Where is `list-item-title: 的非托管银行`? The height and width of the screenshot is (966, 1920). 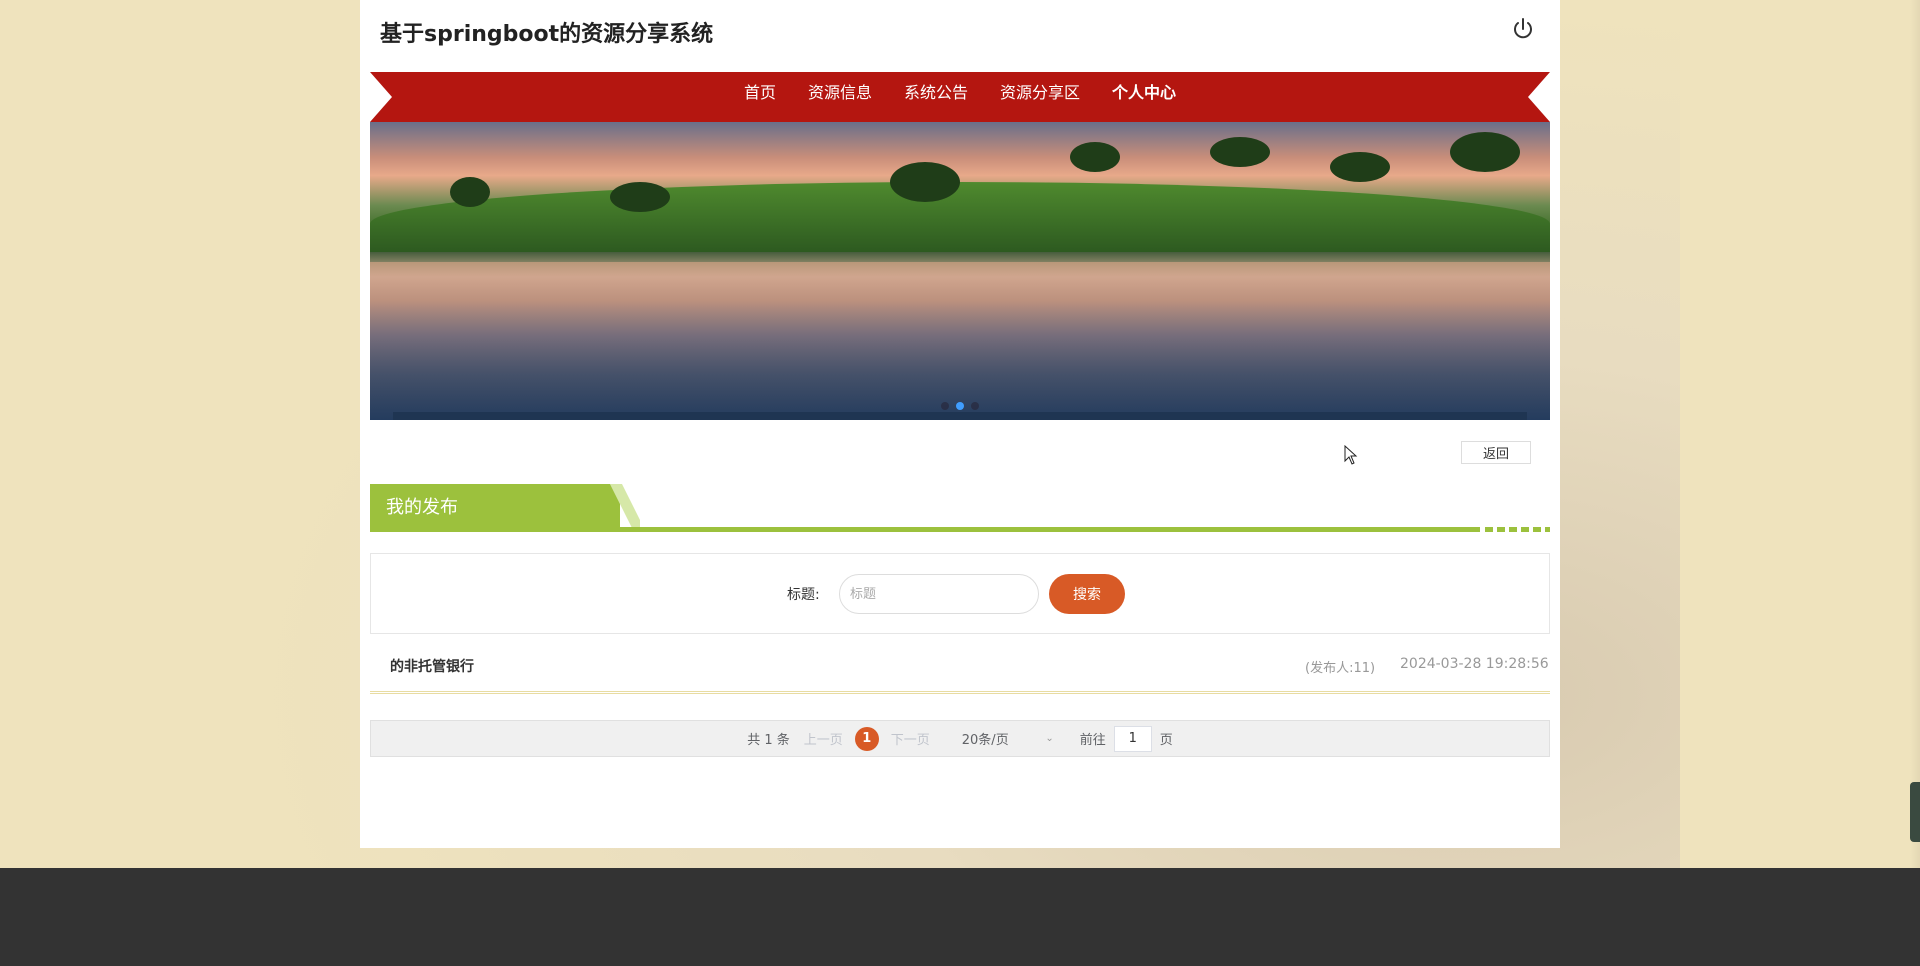 list-item-title: 的非托管银行 is located at coordinates (432, 666).